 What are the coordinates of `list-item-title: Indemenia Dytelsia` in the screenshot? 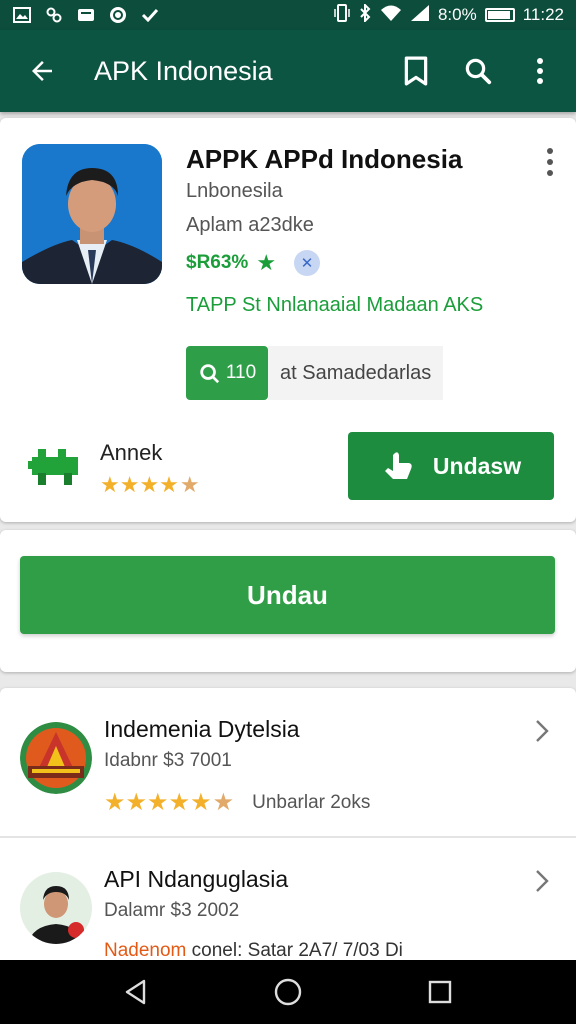 It's located at (202, 729).